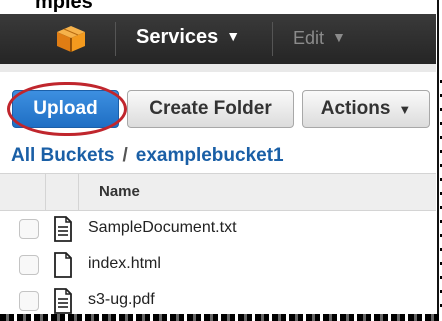 This screenshot has height=321, width=442. What do you see at coordinates (221, 7) in the screenshot?
I see `top-strip: mples` at bounding box center [221, 7].